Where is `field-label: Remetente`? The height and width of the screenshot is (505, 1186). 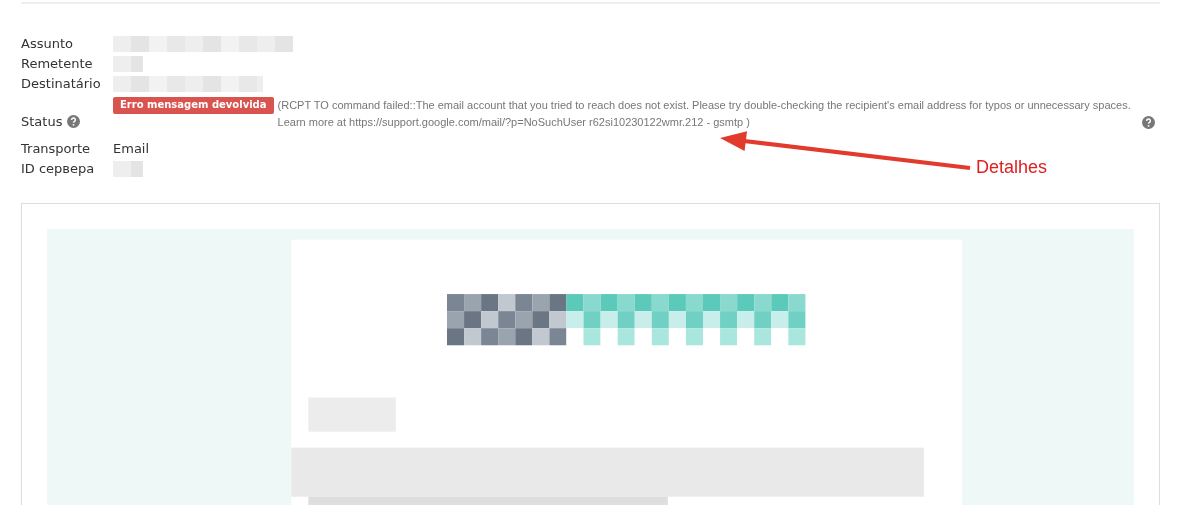
field-label: Remetente is located at coordinates (57, 64).